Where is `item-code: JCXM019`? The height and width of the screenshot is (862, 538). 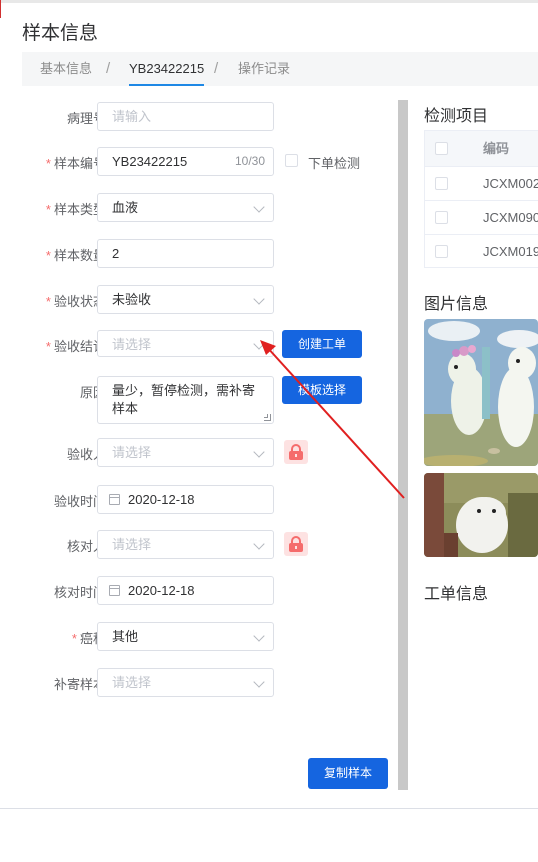
item-code: JCXM019 is located at coordinates (510, 251).